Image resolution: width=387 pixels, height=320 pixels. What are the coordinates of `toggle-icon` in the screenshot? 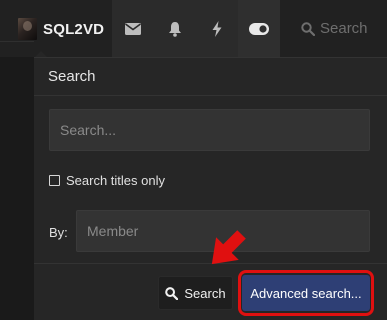 It's located at (259, 28).